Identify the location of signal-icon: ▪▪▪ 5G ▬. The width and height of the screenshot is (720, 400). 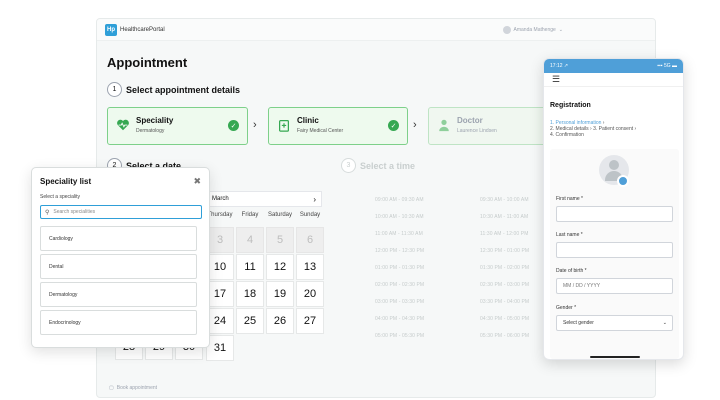
(667, 66).